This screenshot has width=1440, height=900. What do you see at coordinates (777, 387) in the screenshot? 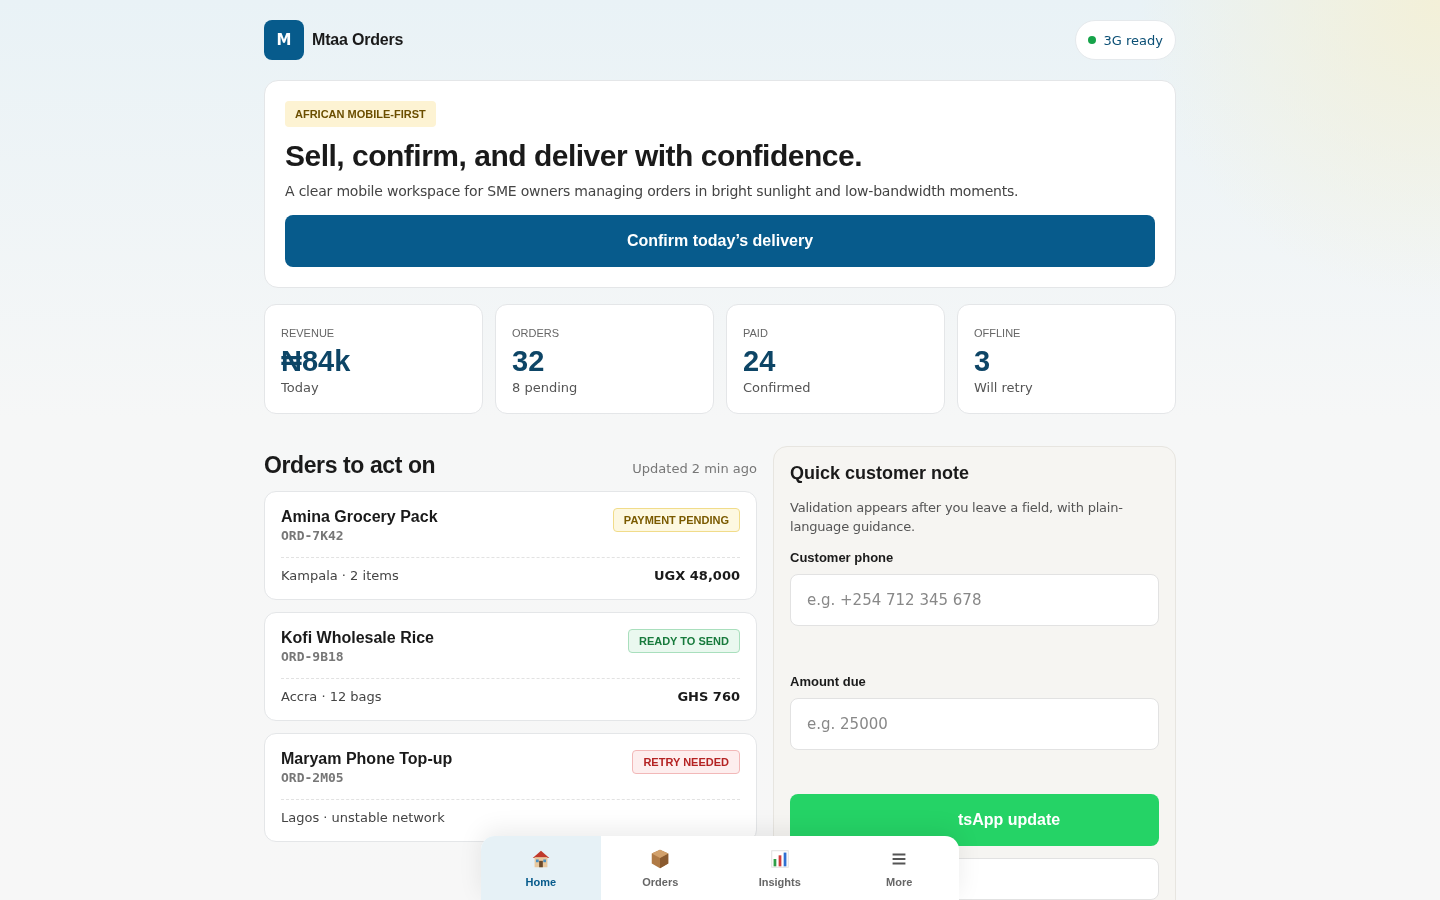
I see `stat-note: Confirmed` at bounding box center [777, 387].